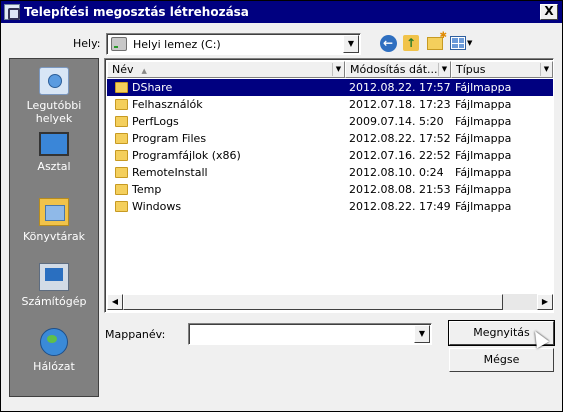 The width and height of the screenshot is (563, 412). I want to click on column-type-label: Típus, so click(471, 69).